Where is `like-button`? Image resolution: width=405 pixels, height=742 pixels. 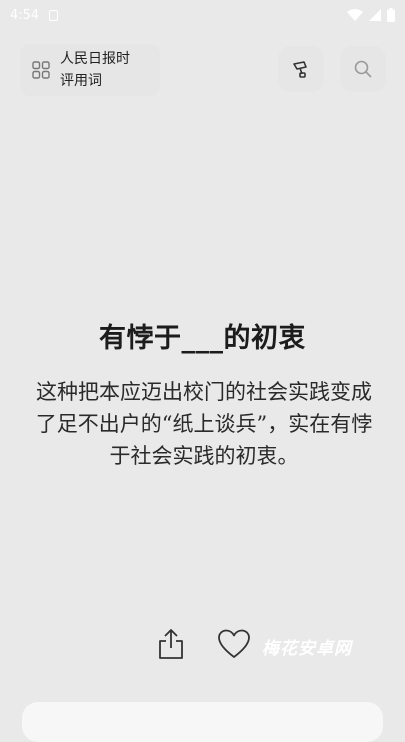
like-button is located at coordinates (234, 644).